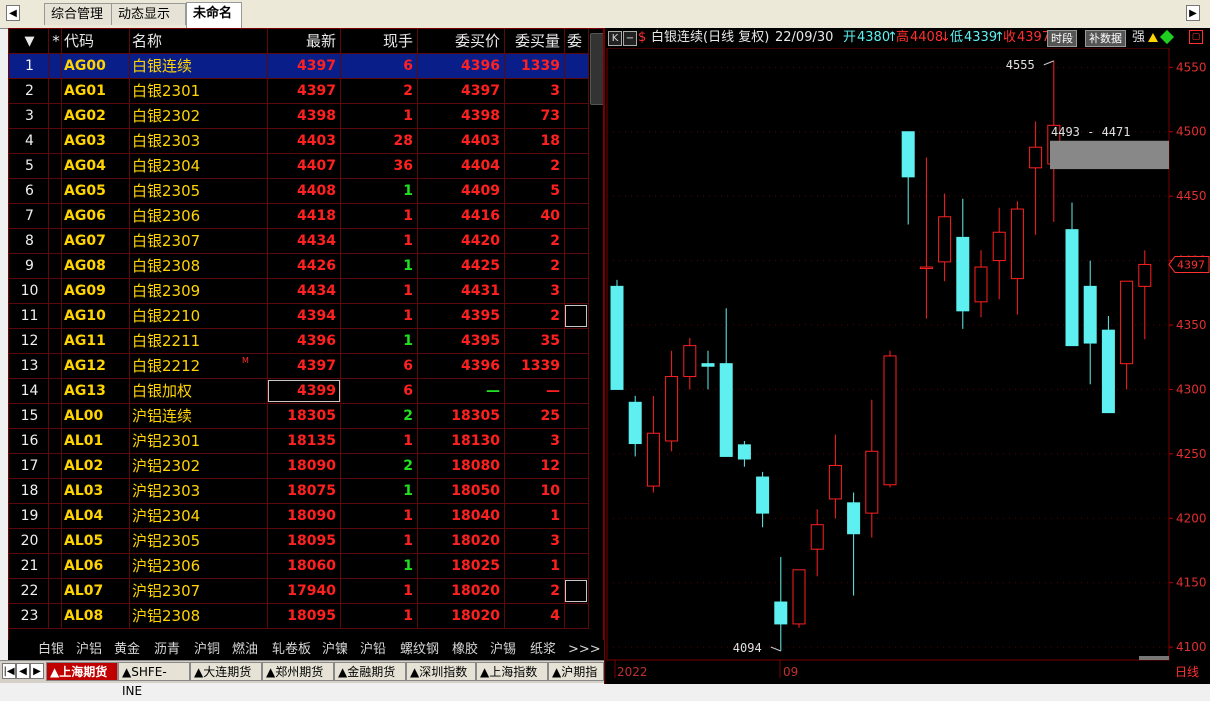 This screenshot has width=1210, height=701. Describe the element at coordinates (298, 671) in the screenshot. I see `market-tab-3: ▲郑州期货` at that location.